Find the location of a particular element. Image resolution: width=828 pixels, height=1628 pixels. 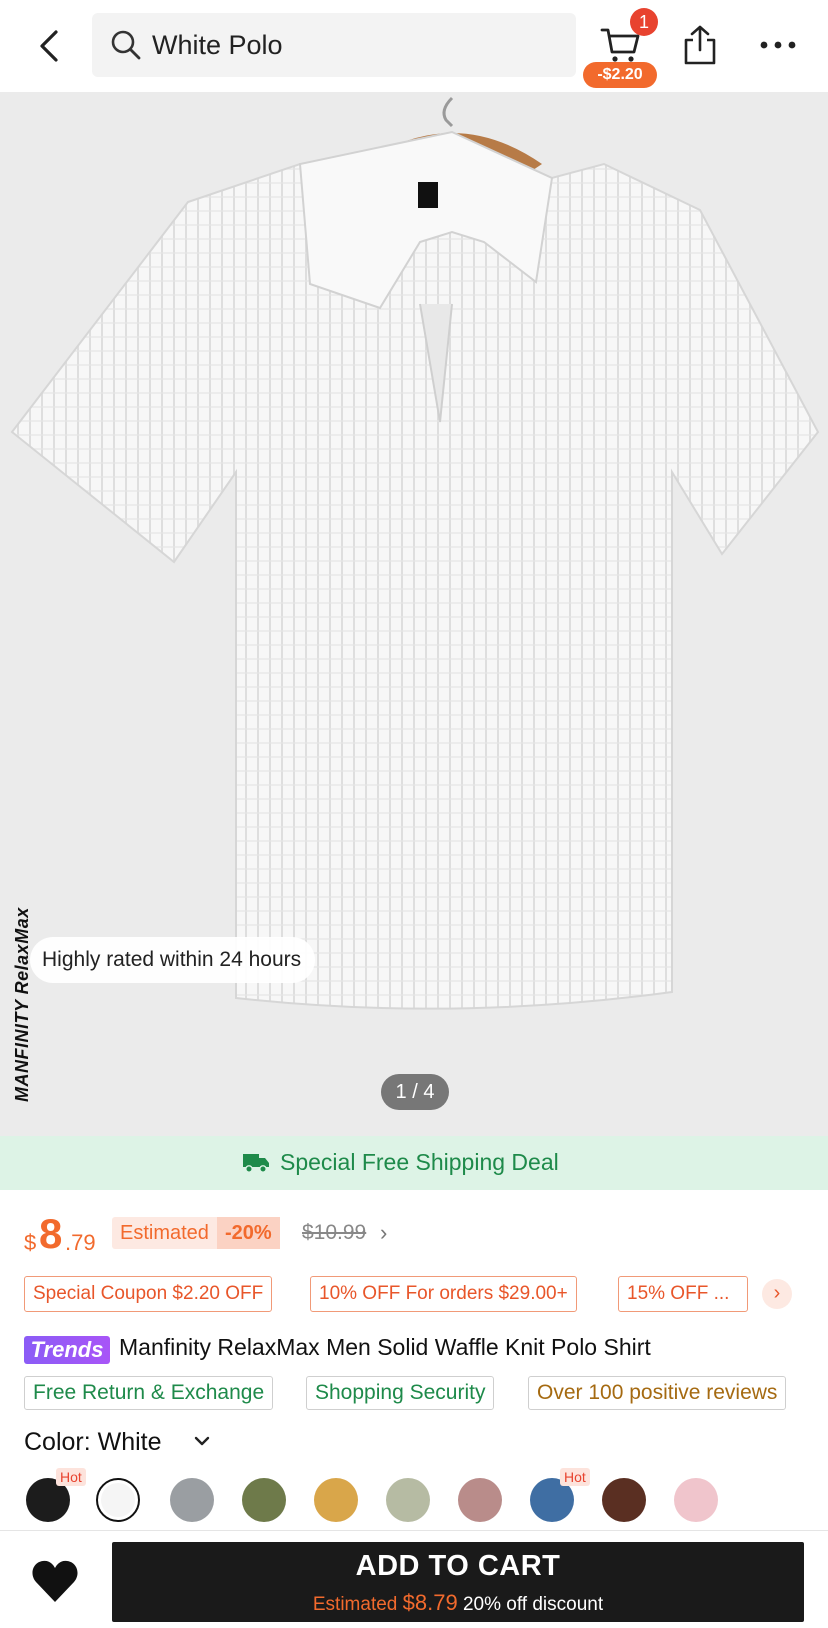

color-selector-label: Color: White is located at coordinates (93, 1442).